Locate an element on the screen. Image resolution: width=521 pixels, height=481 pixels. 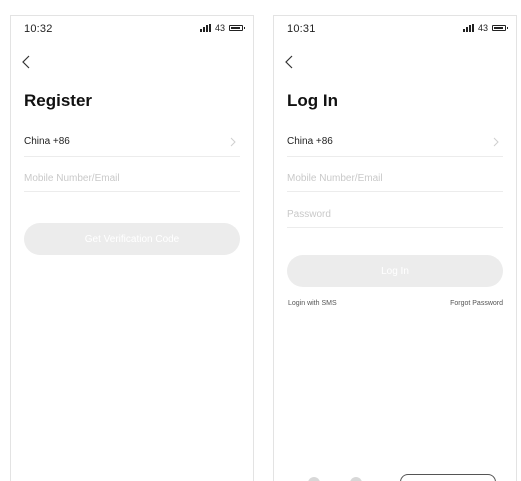
page-title: Log In is located at coordinates (312, 100).